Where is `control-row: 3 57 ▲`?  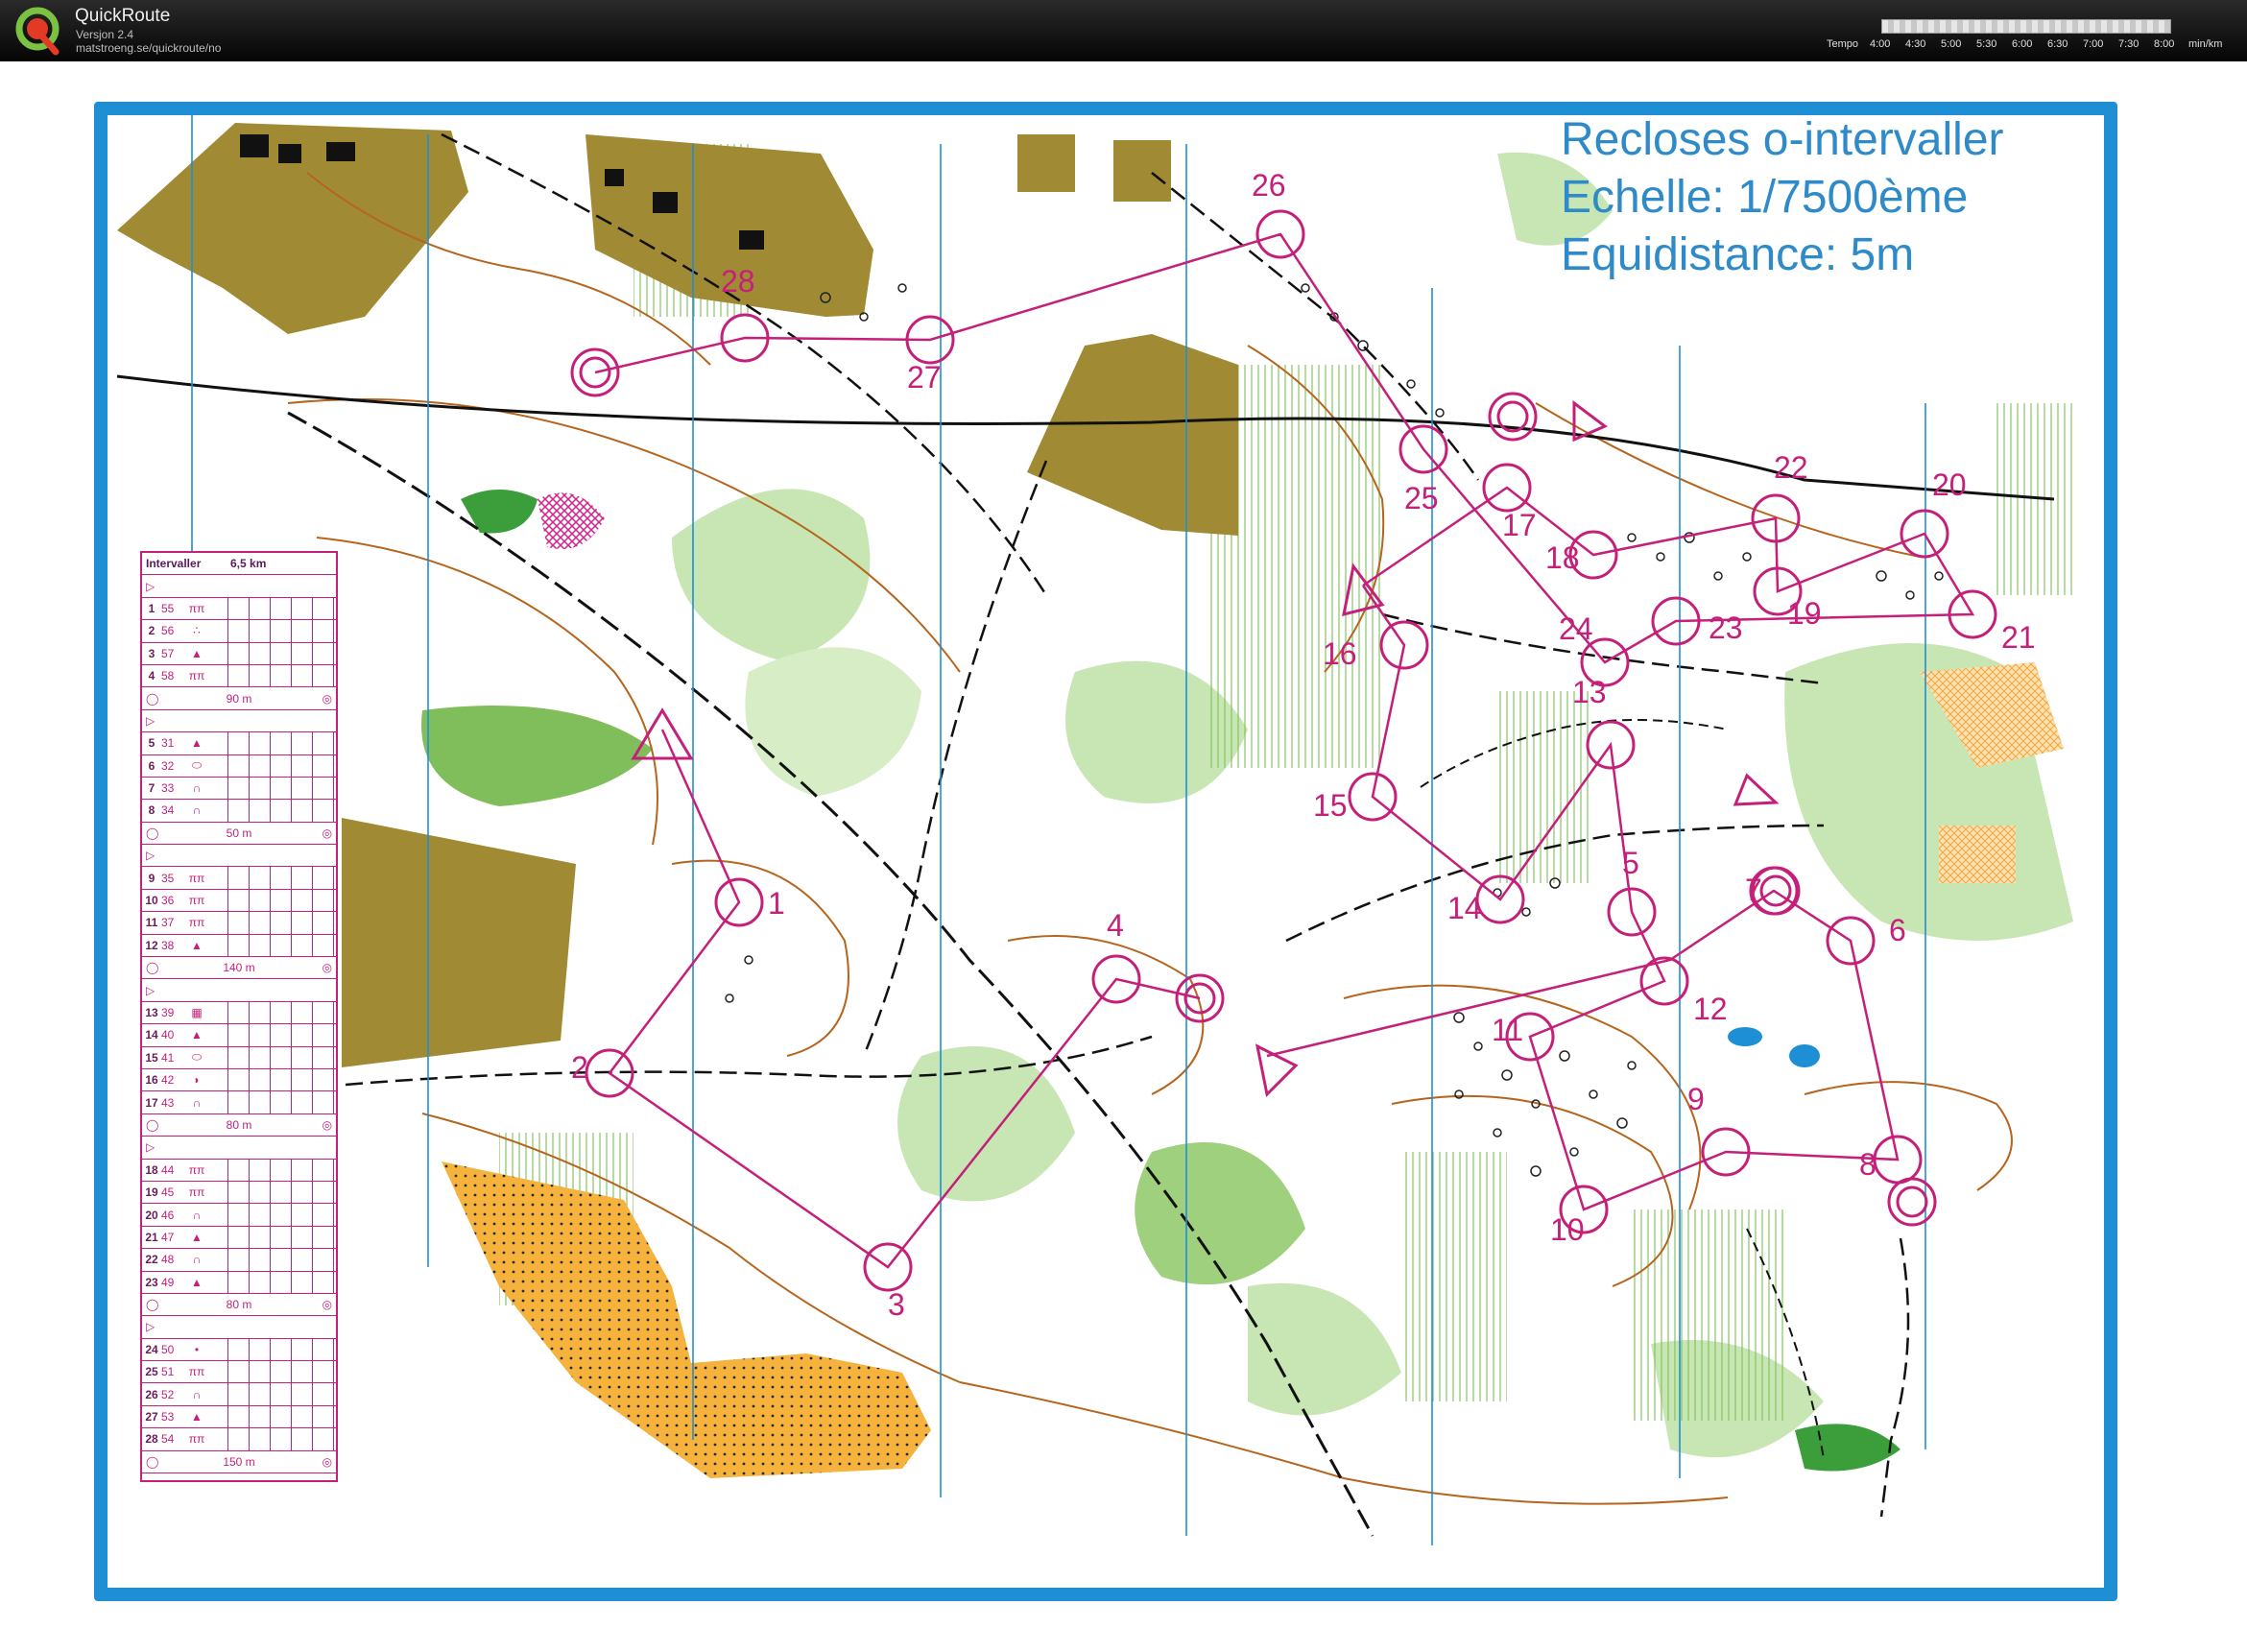
control-row: 3 57 ▲ is located at coordinates (239, 653).